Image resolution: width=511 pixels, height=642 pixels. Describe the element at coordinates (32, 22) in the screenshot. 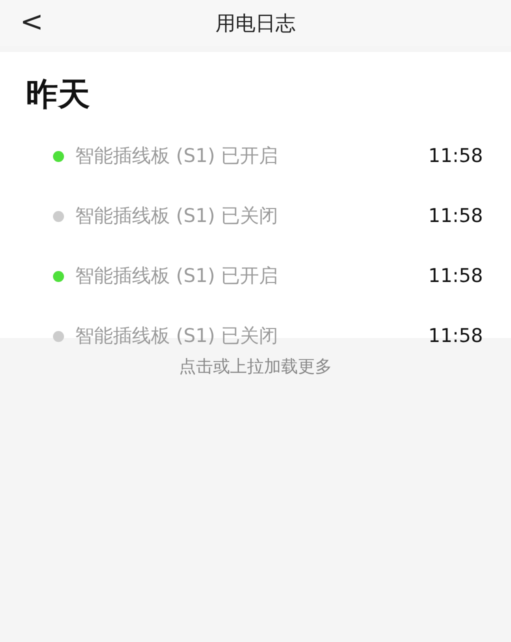

I see `back-button: <` at that location.